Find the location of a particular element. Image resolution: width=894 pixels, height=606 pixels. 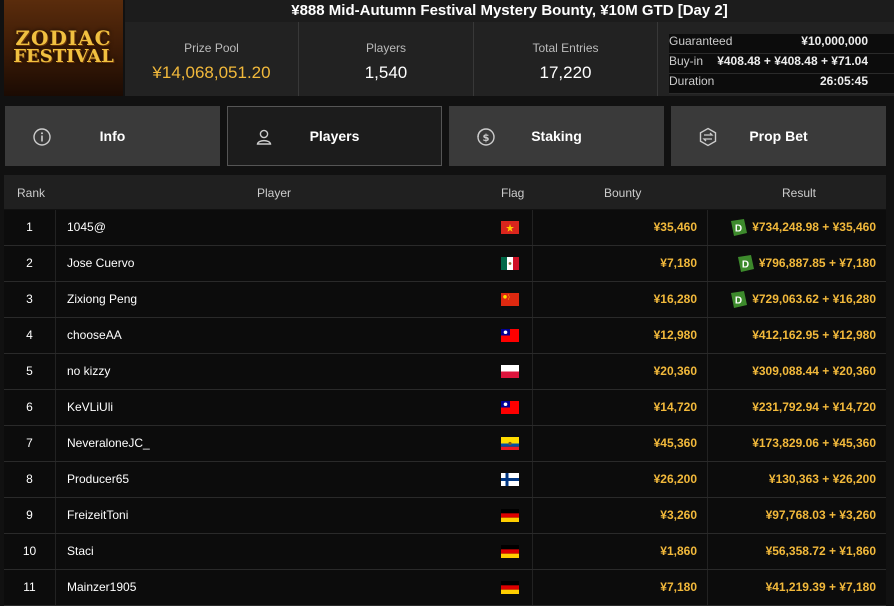

rank-cell: 4 is located at coordinates (30, 335).